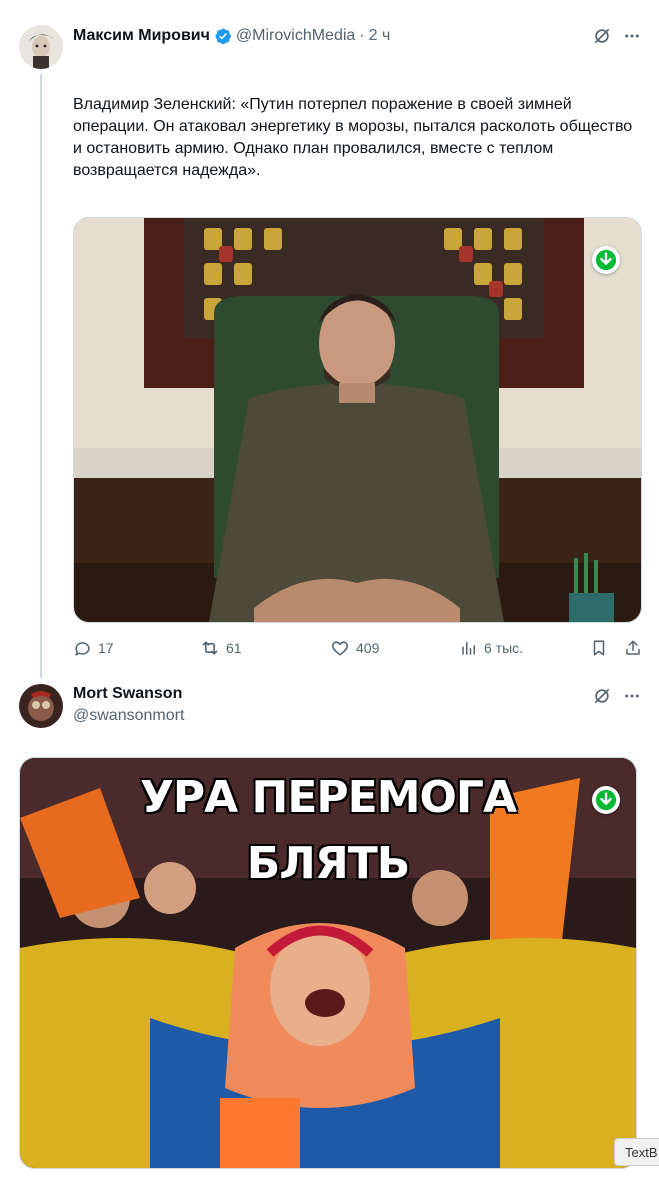  What do you see at coordinates (504, 648) in the screenshot?
I see `views-count: 6 тыс.` at bounding box center [504, 648].